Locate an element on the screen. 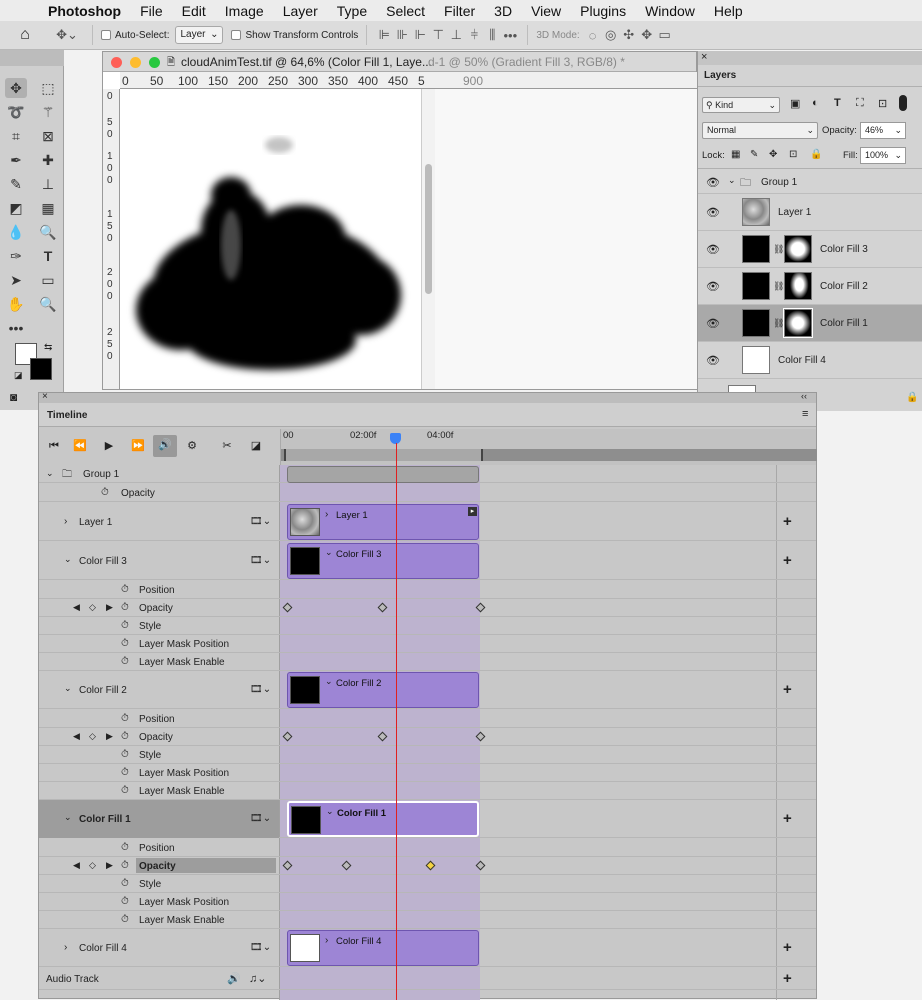 The height and width of the screenshot is (1000, 922). menu-3d: 3D is located at coordinates (503, 11).